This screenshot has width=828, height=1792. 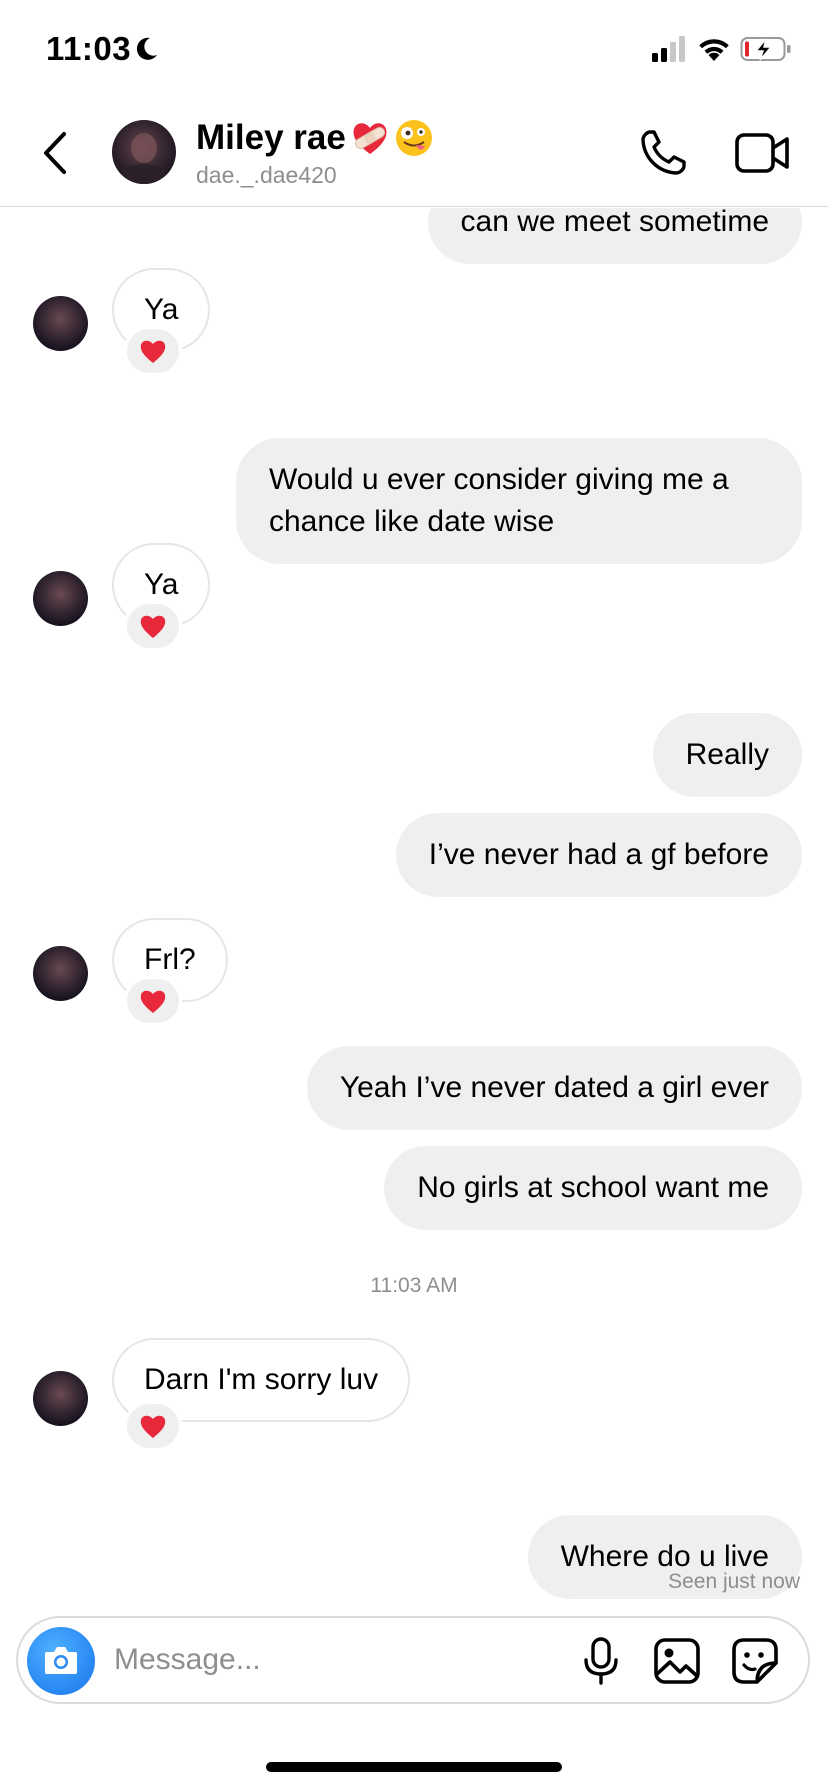 What do you see at coordinates (146, 48) in the screenshot?
I see `moon-icon` at bounding box center [146, 48].